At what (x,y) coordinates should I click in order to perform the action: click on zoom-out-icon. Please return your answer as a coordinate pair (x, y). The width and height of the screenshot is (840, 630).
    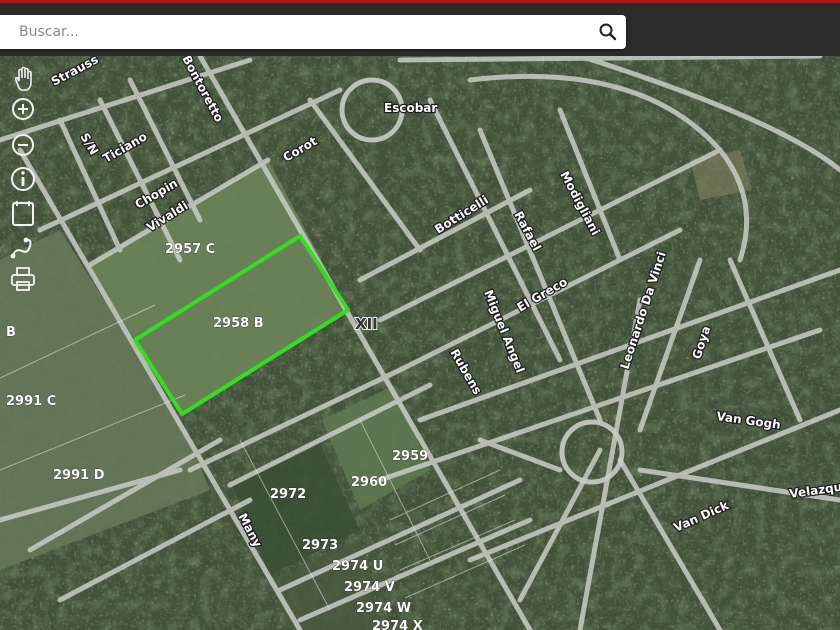
    Looking at the image, I should click on (23, 145).